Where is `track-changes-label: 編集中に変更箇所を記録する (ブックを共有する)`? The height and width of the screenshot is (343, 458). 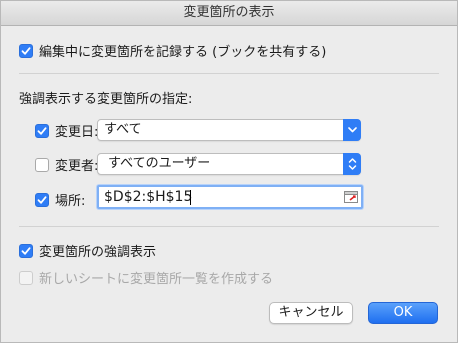 track-changes-label: 編集中に変更箇所を記録する (ブックを共有する) is located at coordinates (183, 52).